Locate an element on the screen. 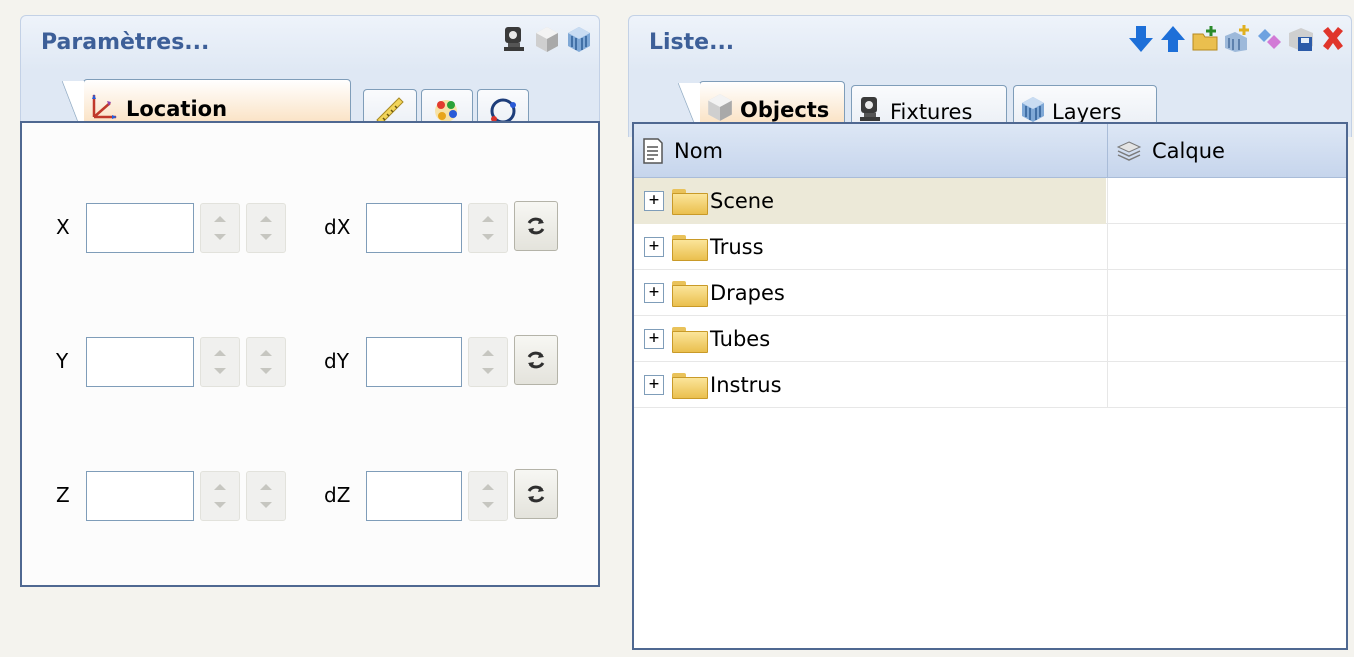 Image resolution: width=1354 pixels, height=657 pixels. dz-spinner is located at coordinates (488, 496).